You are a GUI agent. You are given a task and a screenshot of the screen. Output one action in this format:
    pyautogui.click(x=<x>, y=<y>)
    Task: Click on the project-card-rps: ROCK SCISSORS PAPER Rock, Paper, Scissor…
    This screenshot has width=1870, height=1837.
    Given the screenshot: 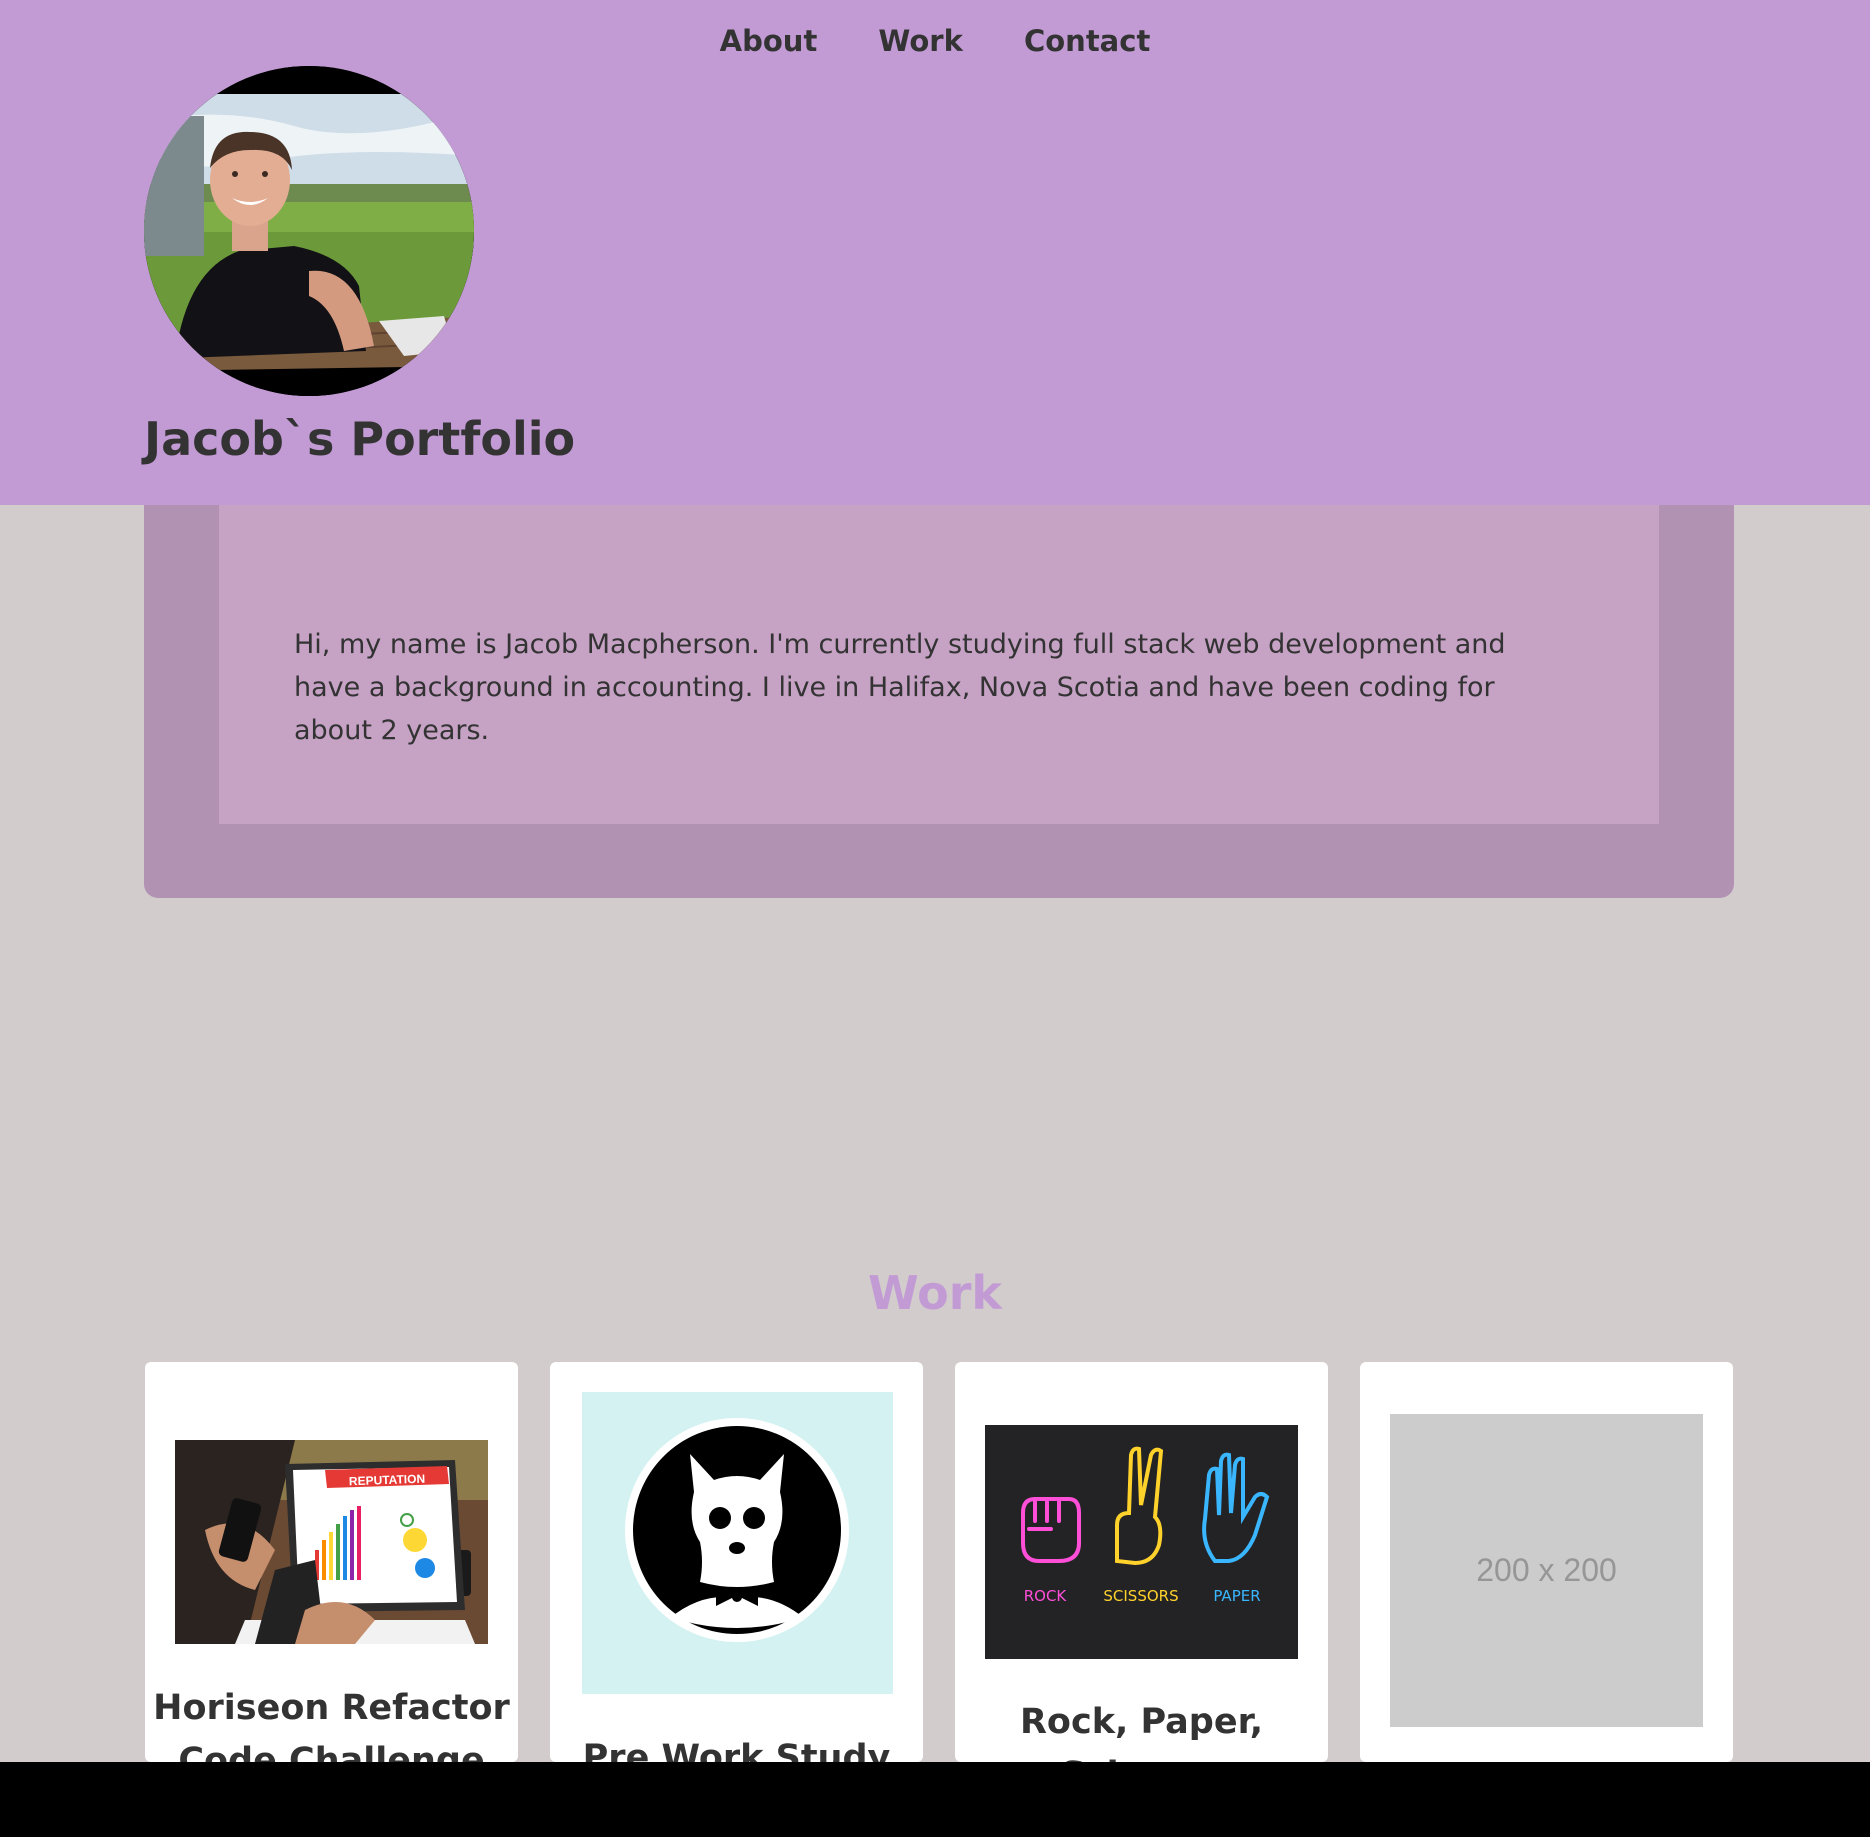 What is the action you would take?
    pyautogui.click(x=1141, y=1562)
    